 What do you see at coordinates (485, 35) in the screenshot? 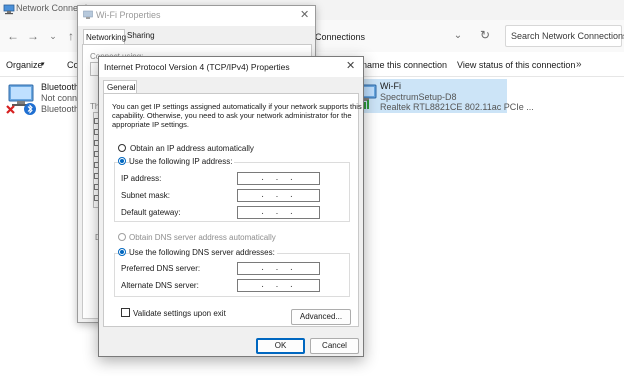
I see `refresh-icon: ↻` at bounding box center [485, 35].